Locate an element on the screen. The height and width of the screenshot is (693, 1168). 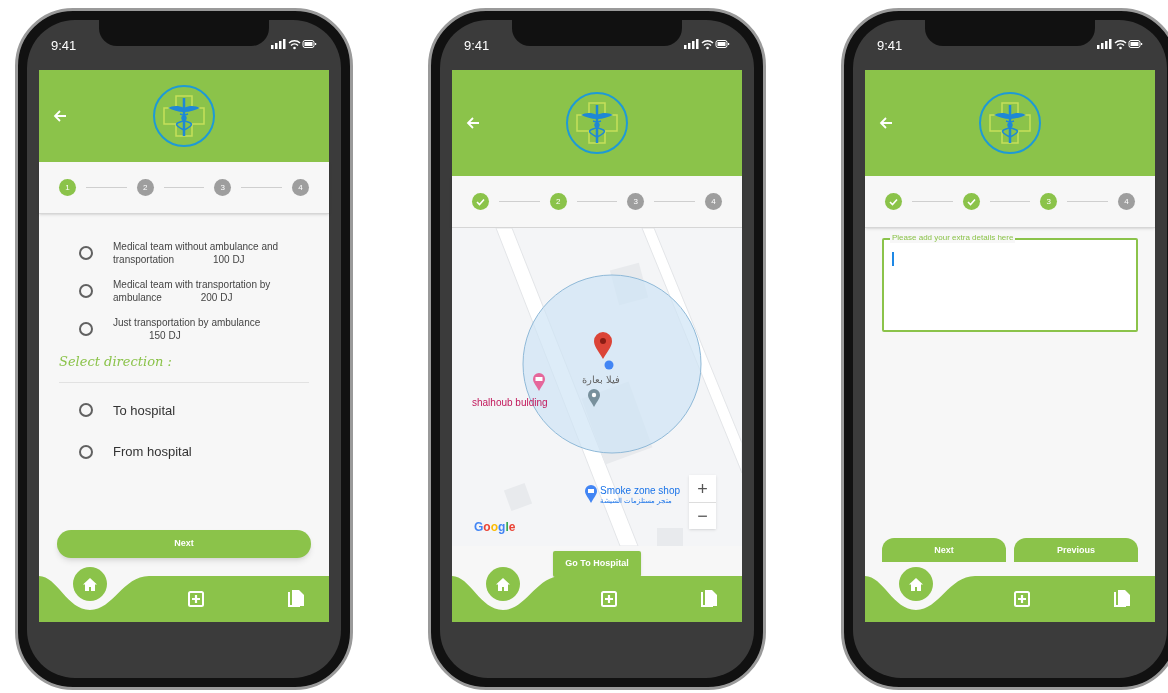
option-label: Just transportation by ambulance 150 DJ is located at coordinates (211, 329).